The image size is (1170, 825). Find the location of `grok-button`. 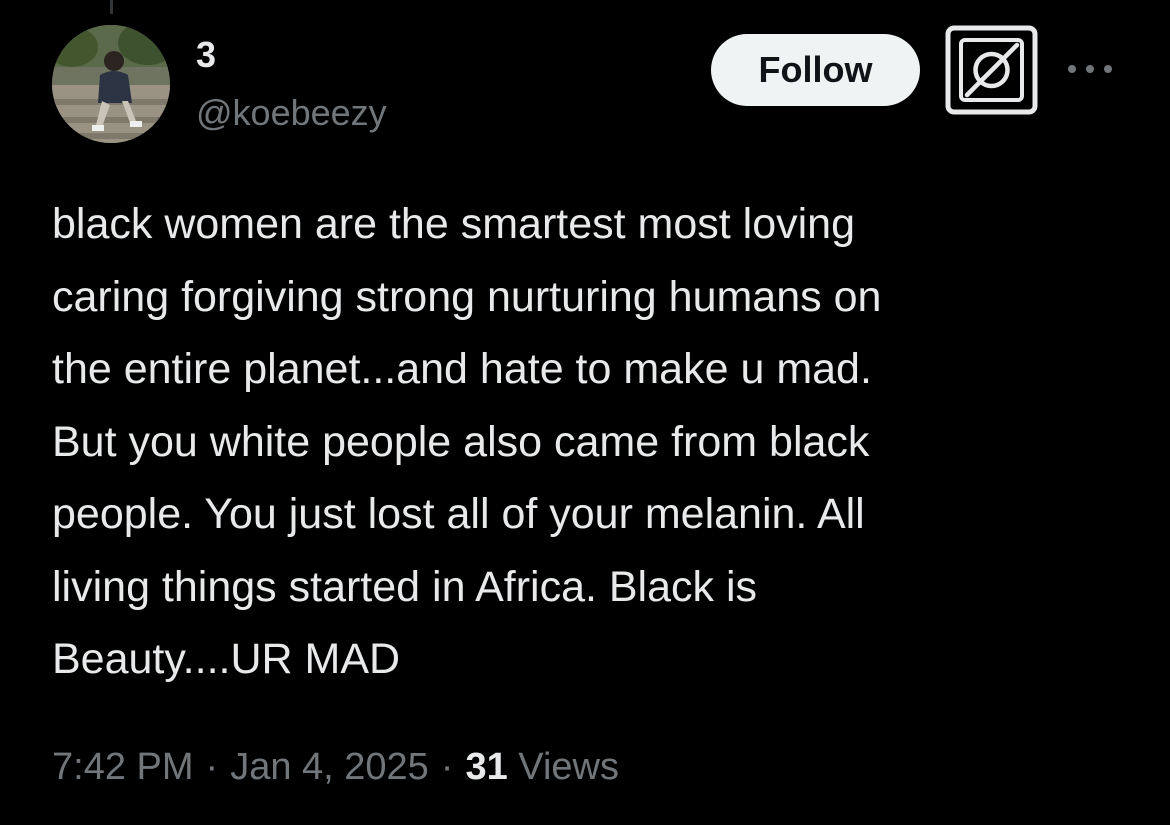

grok-button is located at coordinates (991, 70).